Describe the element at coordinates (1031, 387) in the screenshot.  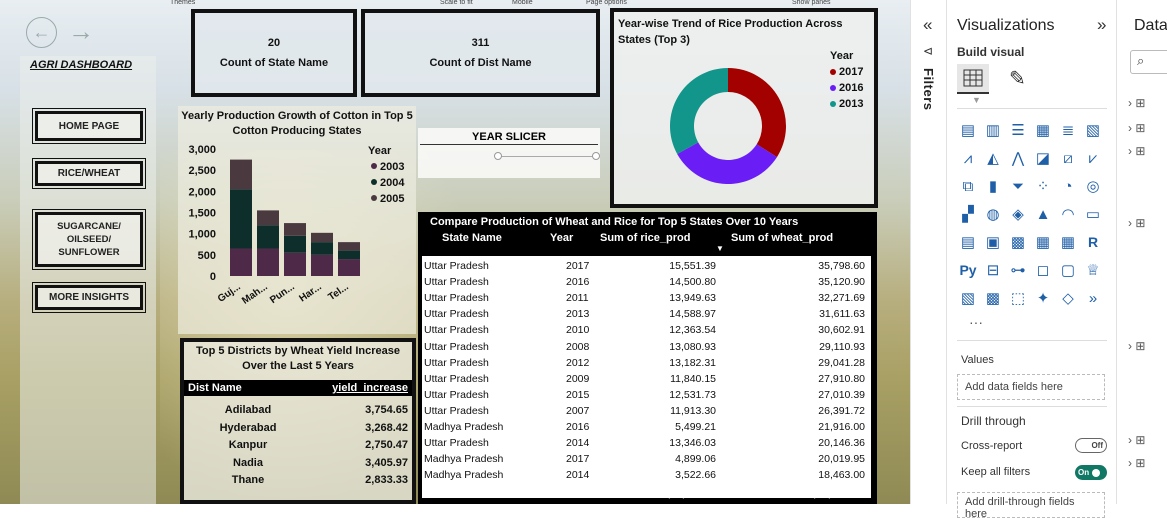
I see `values-drop-zone: Add data fields here` at that location.